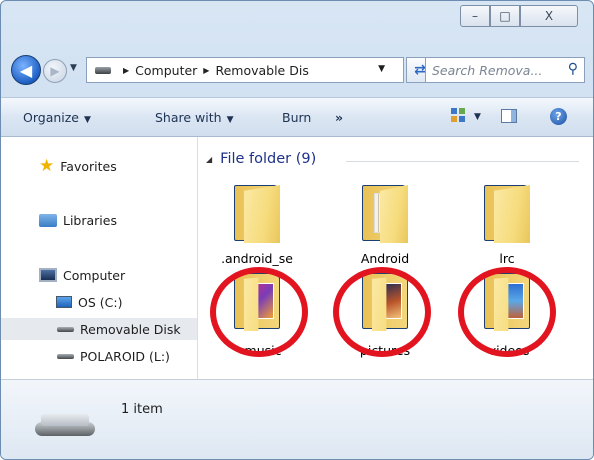 This screenshot has height=460, width=594. Describe the element at coordinates (48, 220) in the screenshot. I see `library-icon` at that location.